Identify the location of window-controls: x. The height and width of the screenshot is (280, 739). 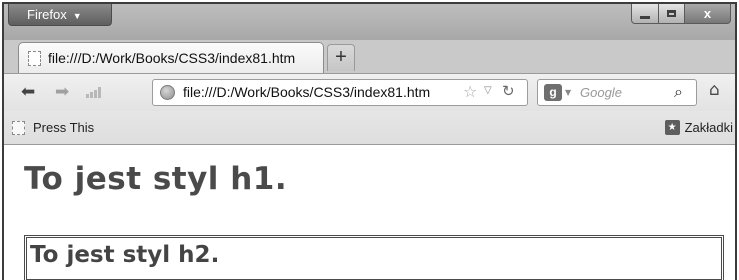
(681, 14).